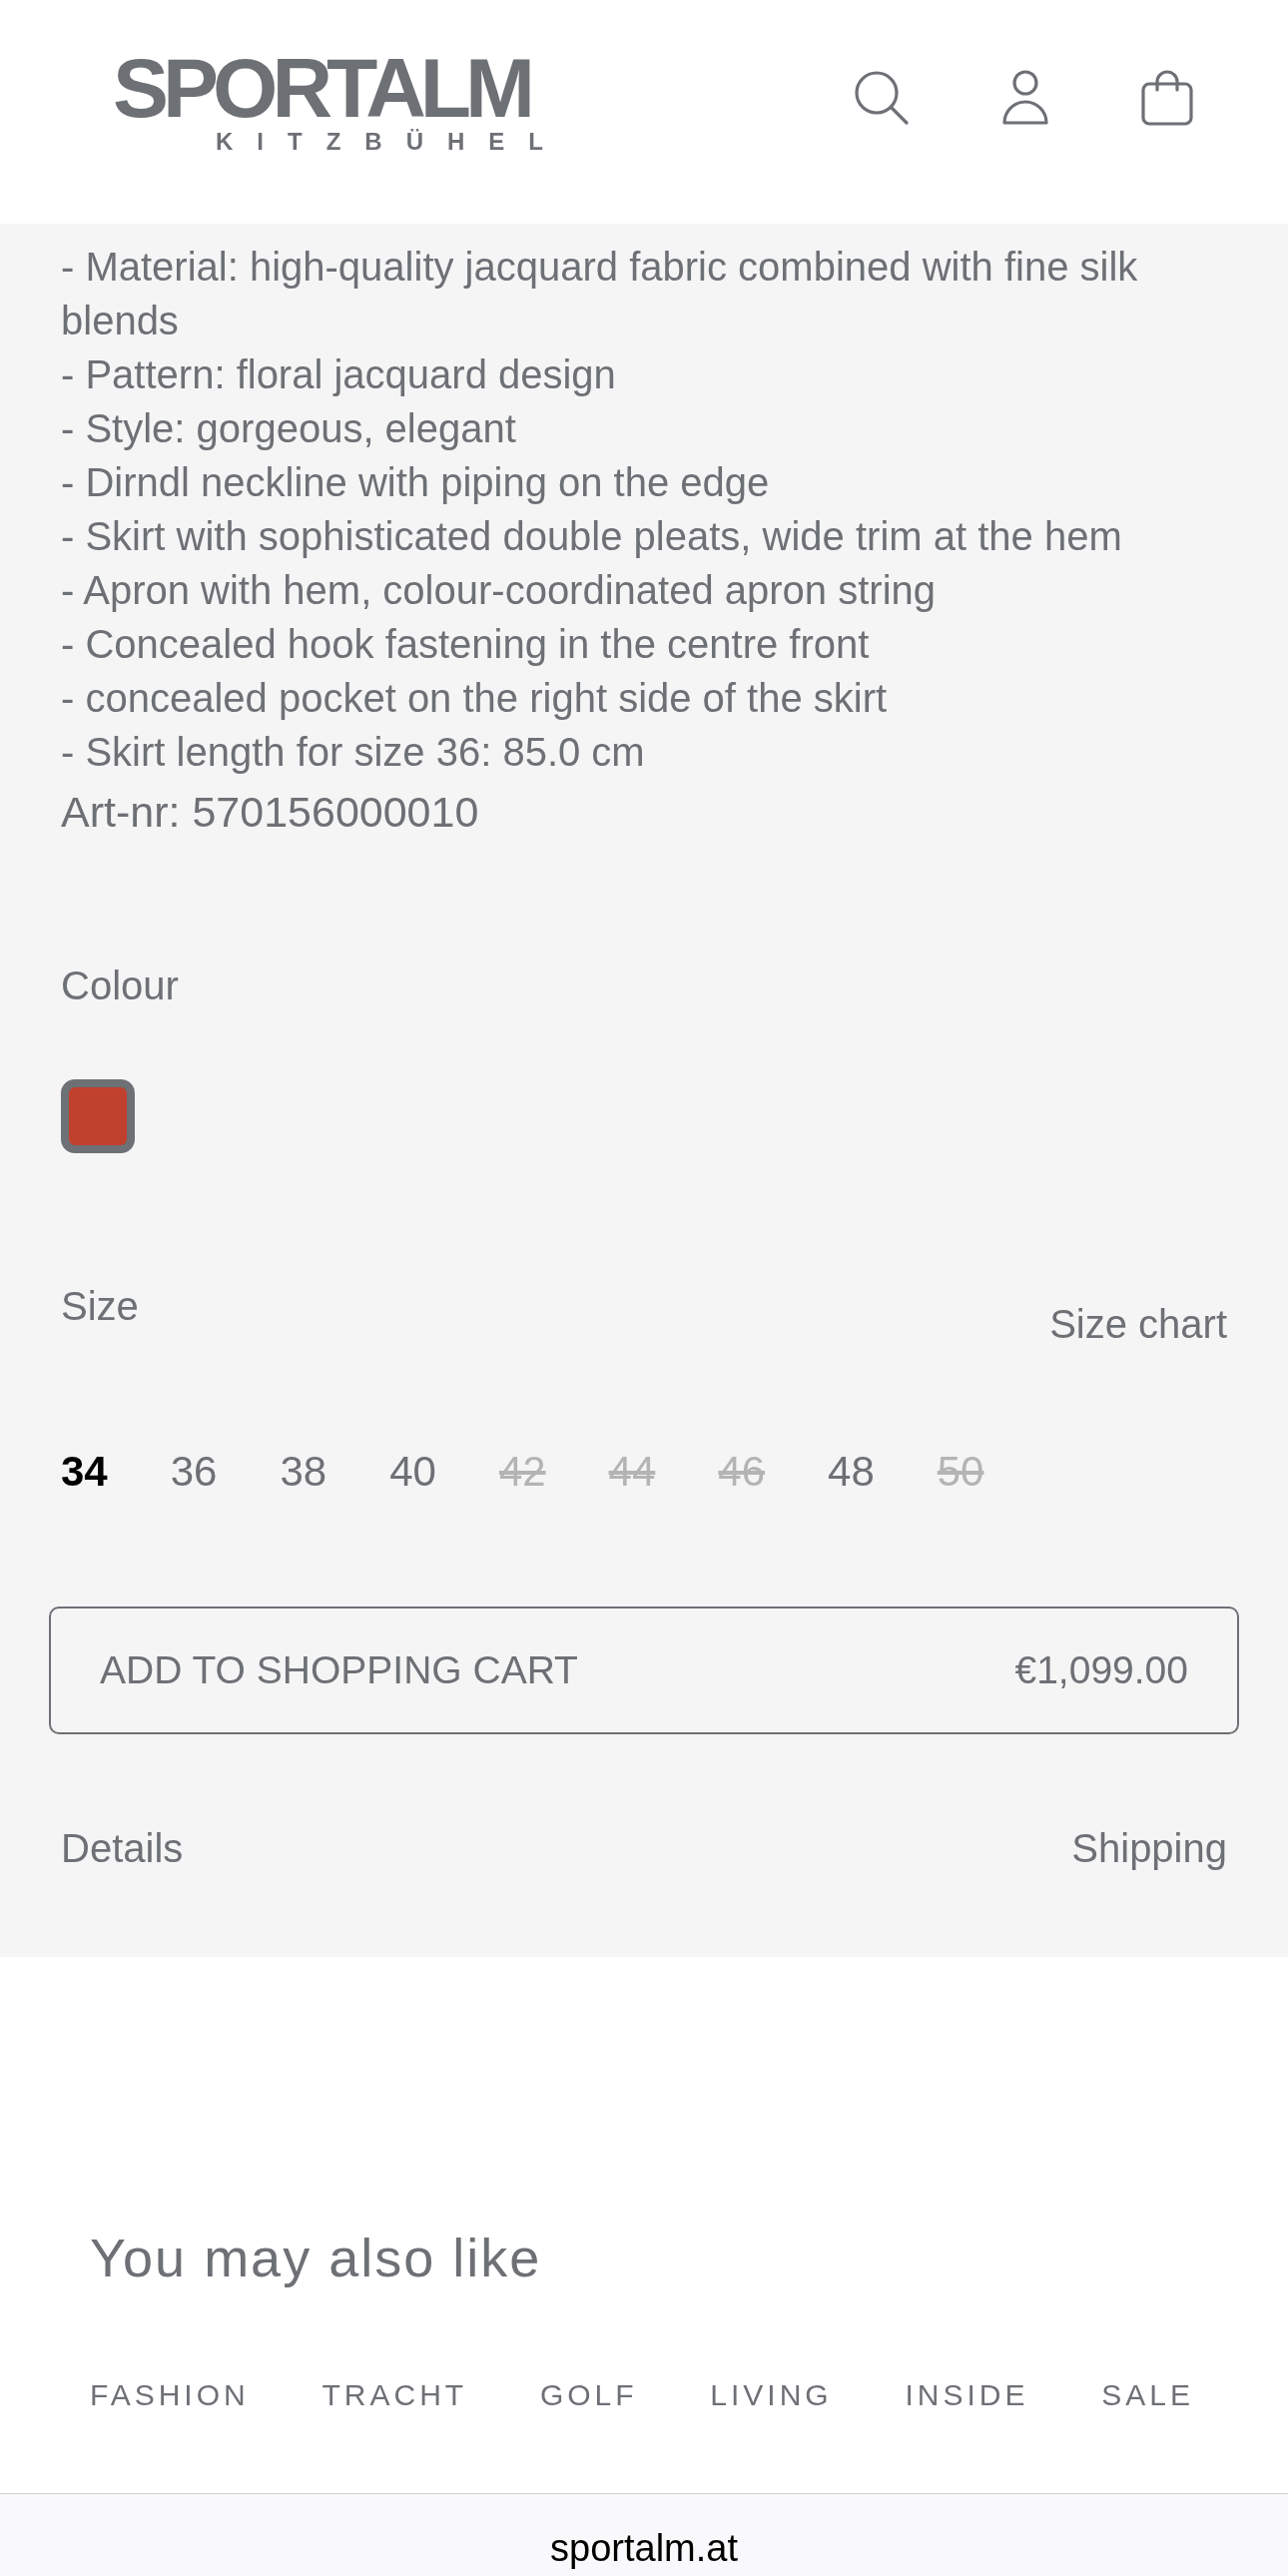  What do you see at coordinates (466, 644) in the screenshot?
I see `description-line: - Concealed hook fastening in the centre front` at bounding box center [466, 644].